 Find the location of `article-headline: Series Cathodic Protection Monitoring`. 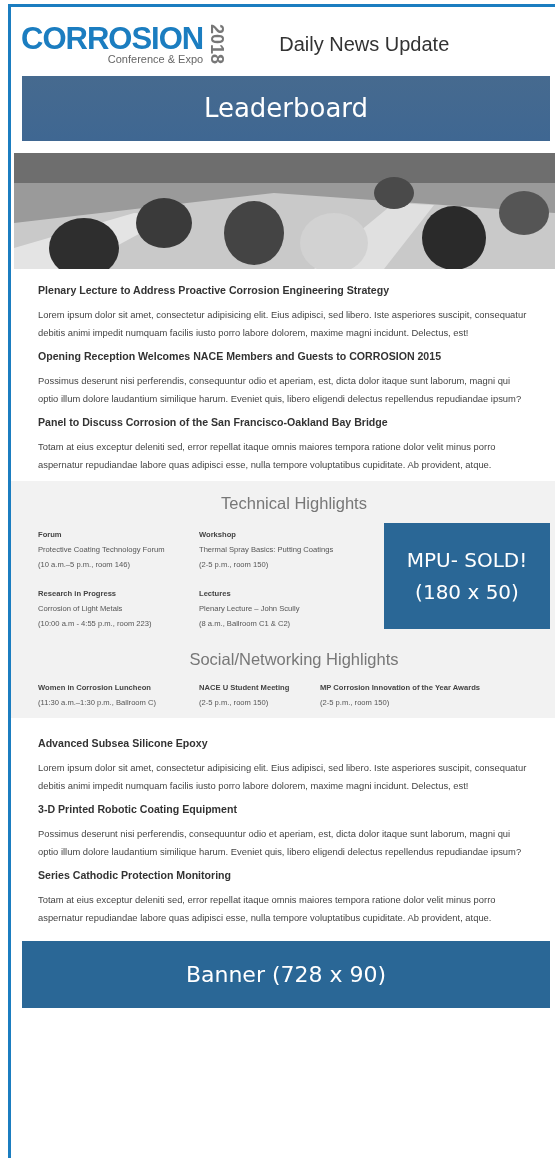

article-headline: Series Cathodic Protection Monitoring is located at coordinates (135, 875).